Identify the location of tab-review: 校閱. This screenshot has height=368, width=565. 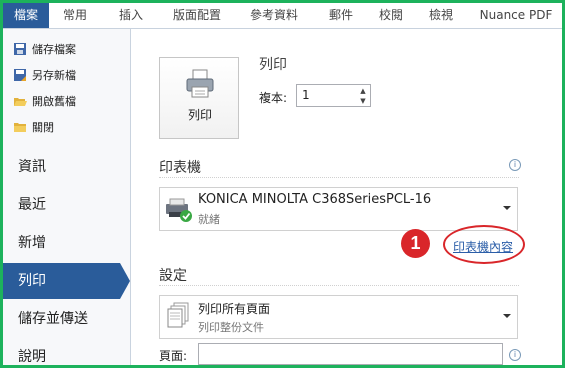
(391, 15).